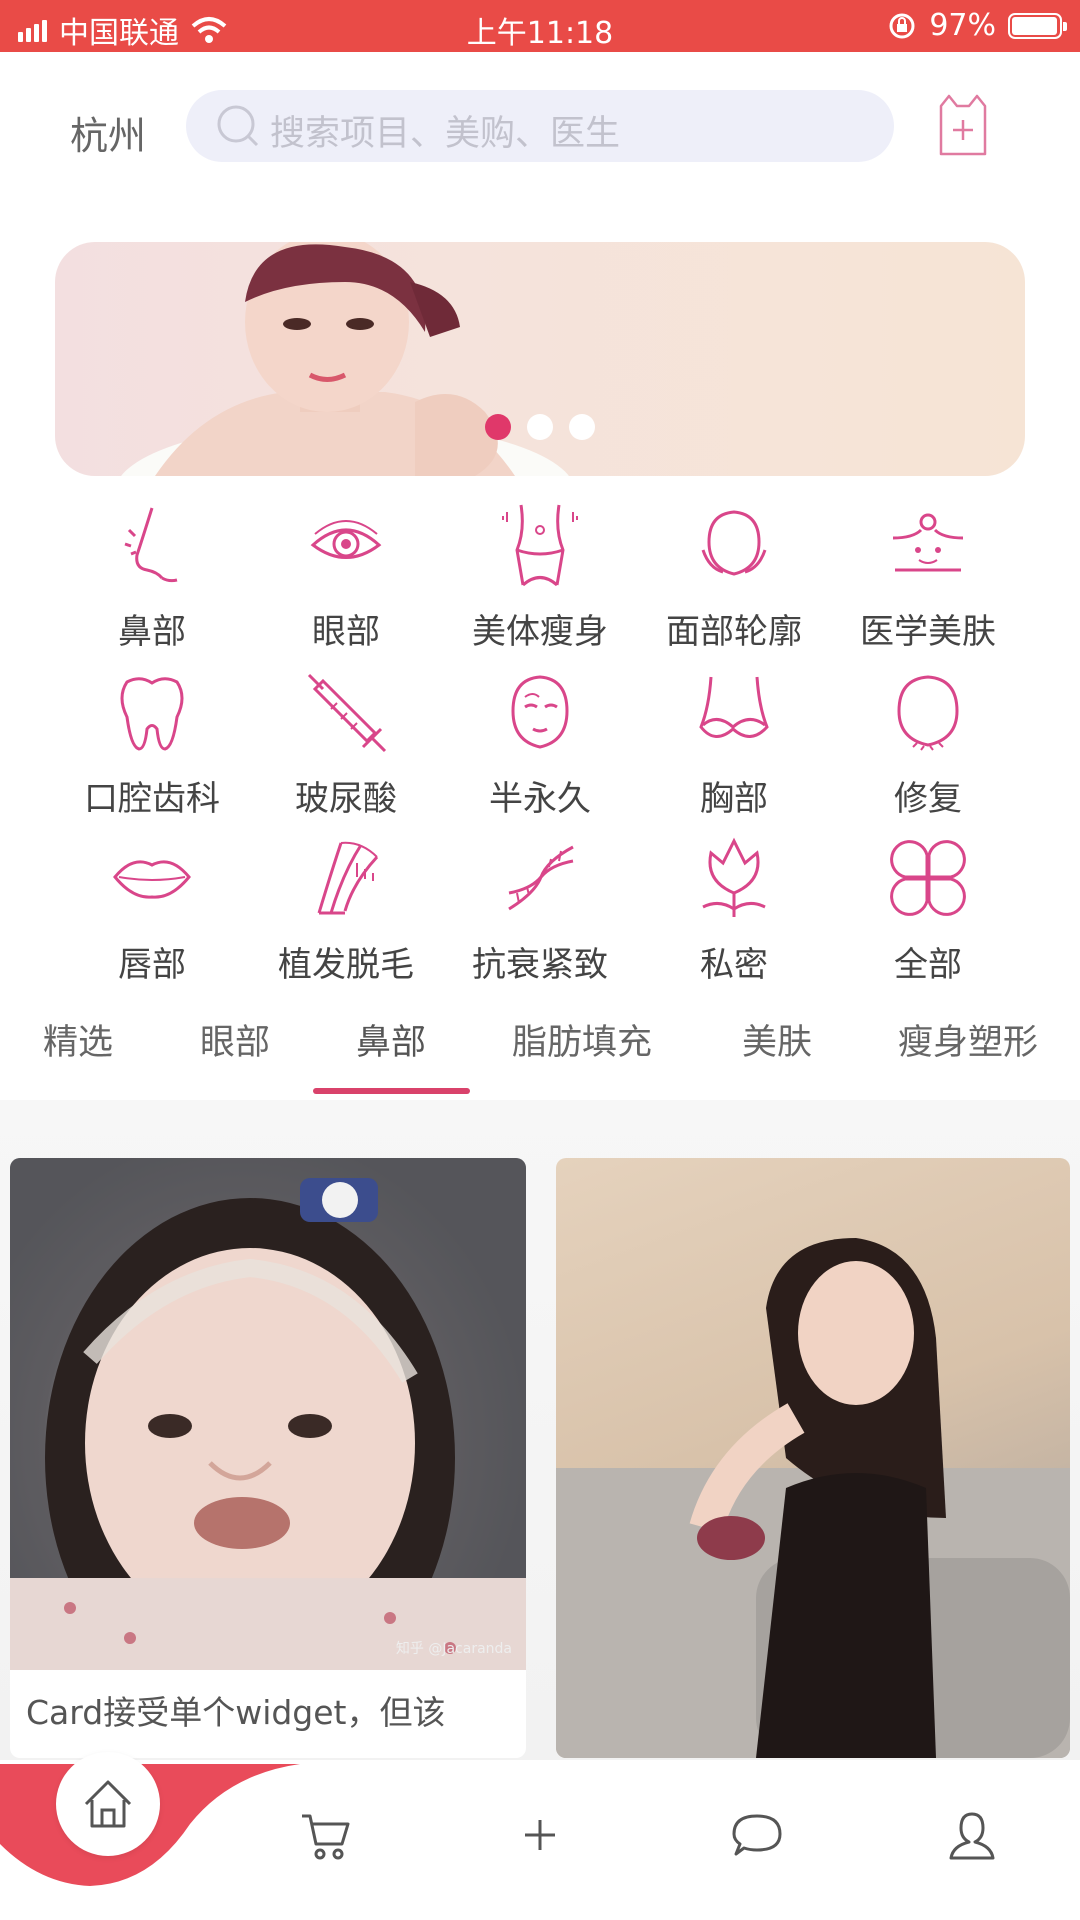 This screenshot has height=1920, width=1080. What do you see at coordinates (540, 1835) in the screenshot?
I see `plus-icon` at bounding box center [540, 1835].